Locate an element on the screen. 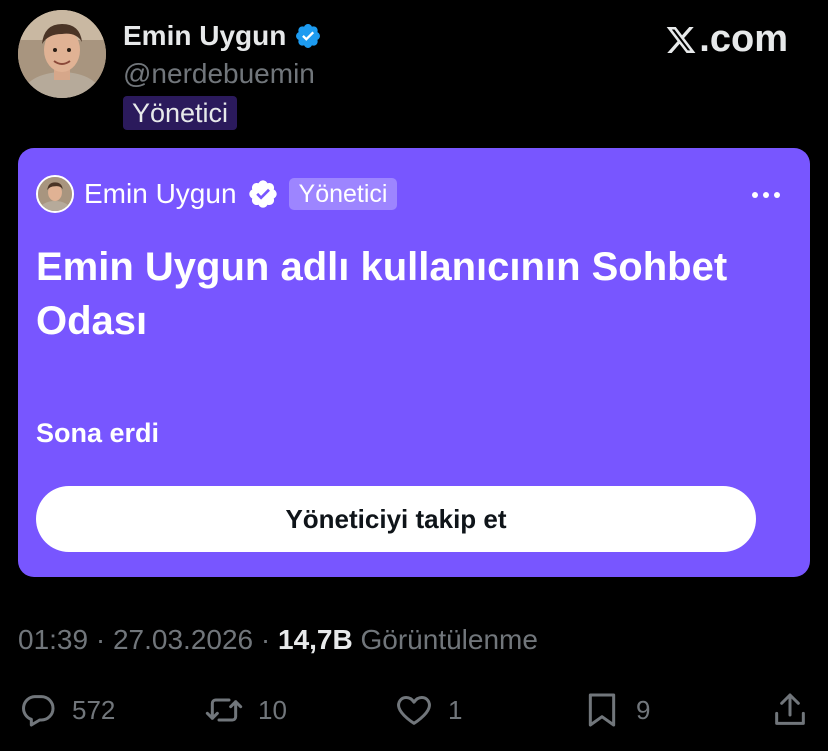 This screenshot has height=751, width=828. author-handle: @nerdebuemin is located at coordinates (219, 74).